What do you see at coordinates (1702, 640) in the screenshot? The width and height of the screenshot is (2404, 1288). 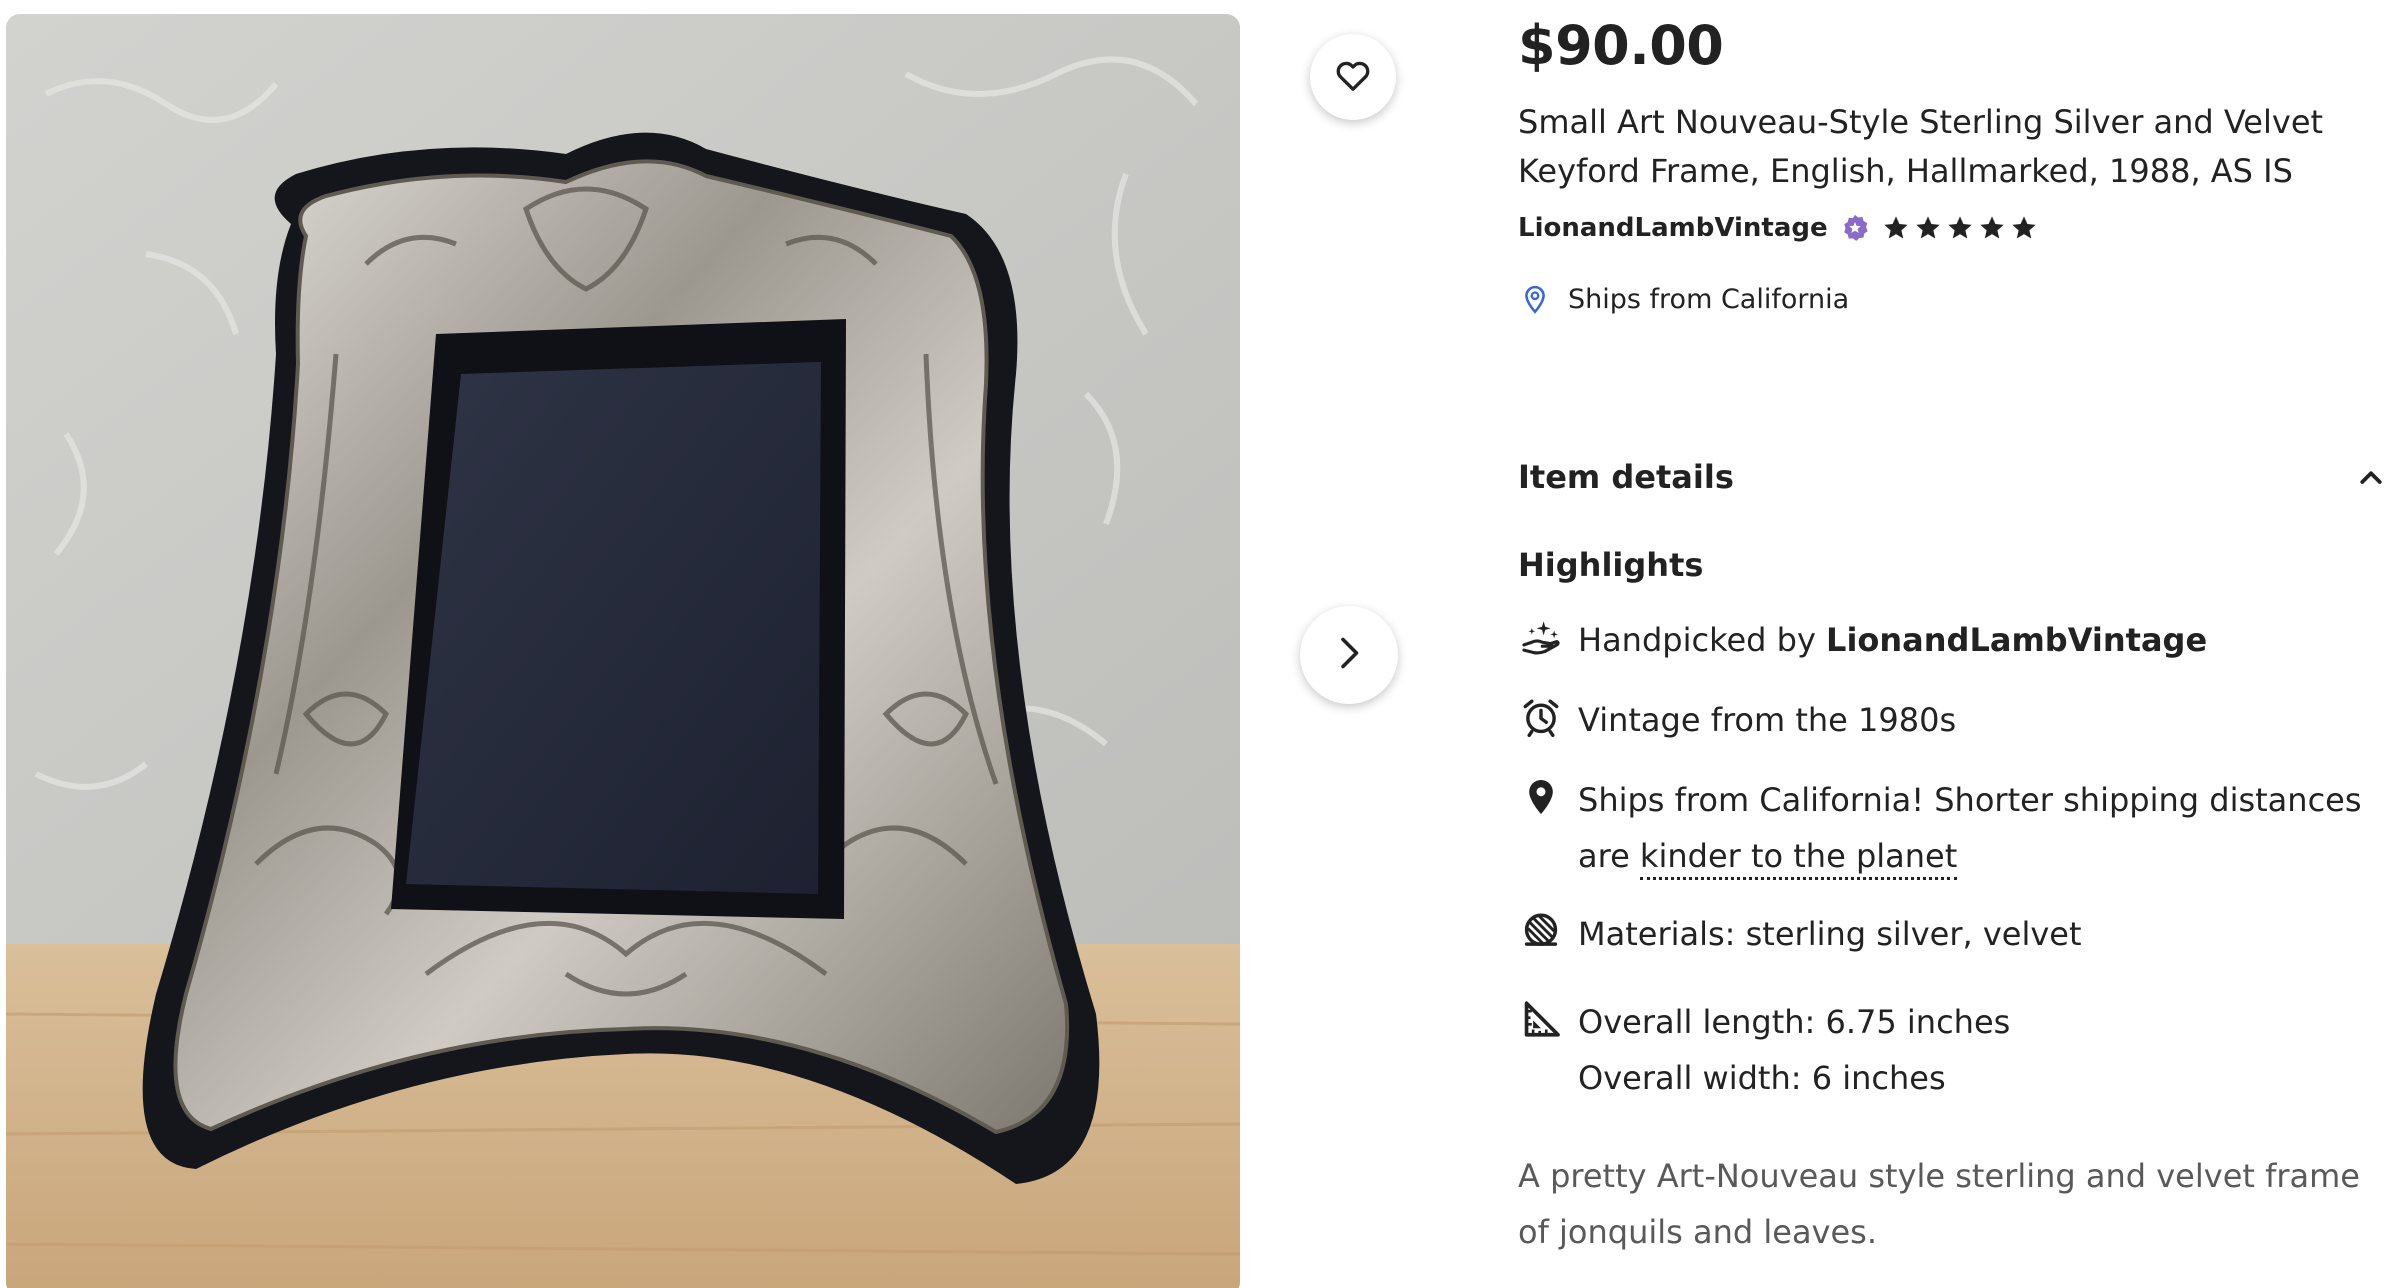 I see `handpicked-prefix: Handpicked by` at bounding box center [1702, 640].